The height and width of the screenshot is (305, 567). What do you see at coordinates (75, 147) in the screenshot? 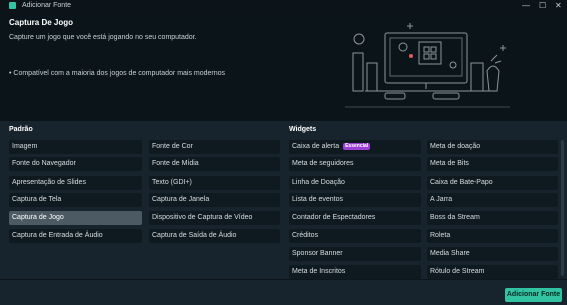
I see `source-imagem: Imagem` at bounding box center [75, 147].